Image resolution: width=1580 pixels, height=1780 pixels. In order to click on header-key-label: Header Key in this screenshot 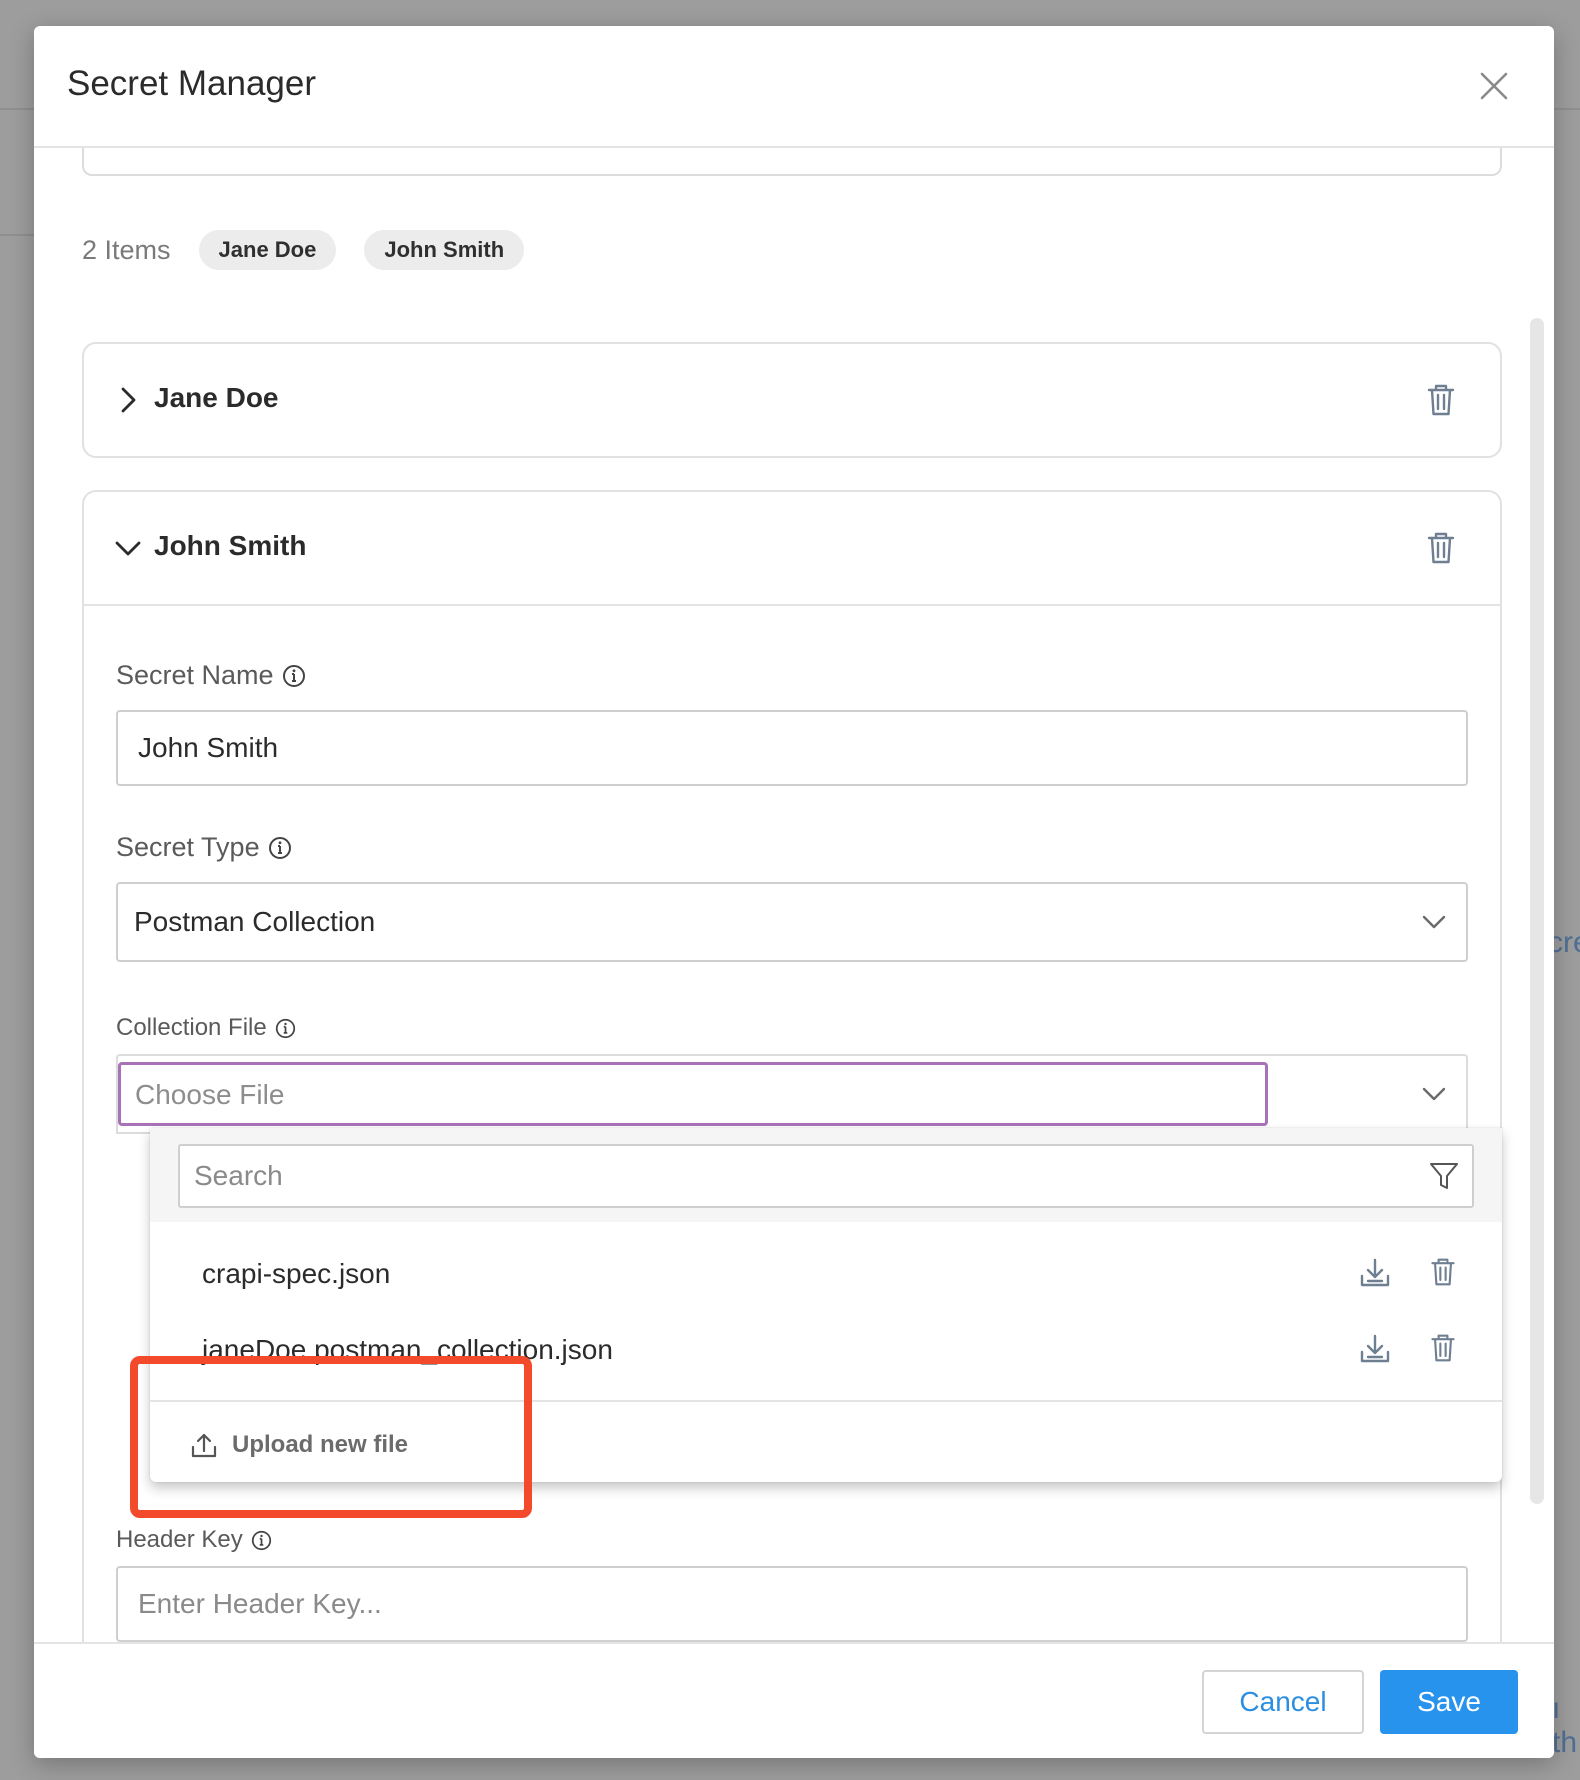, I will do `click(194, 1540)`.